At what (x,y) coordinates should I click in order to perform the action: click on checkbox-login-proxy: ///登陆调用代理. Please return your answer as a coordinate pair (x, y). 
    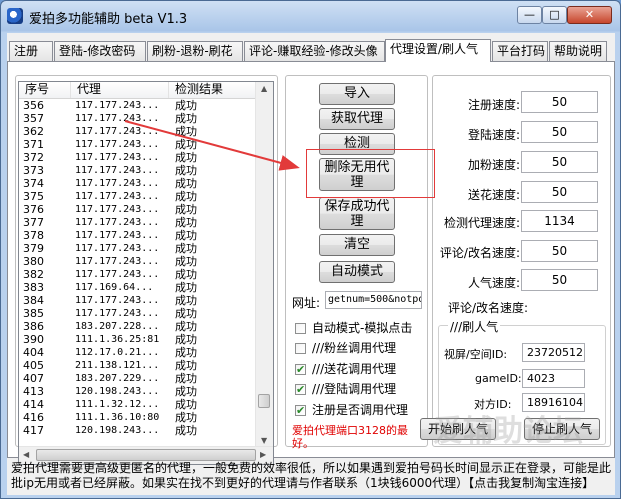
    Looking at the image, I should click on (345, 390).